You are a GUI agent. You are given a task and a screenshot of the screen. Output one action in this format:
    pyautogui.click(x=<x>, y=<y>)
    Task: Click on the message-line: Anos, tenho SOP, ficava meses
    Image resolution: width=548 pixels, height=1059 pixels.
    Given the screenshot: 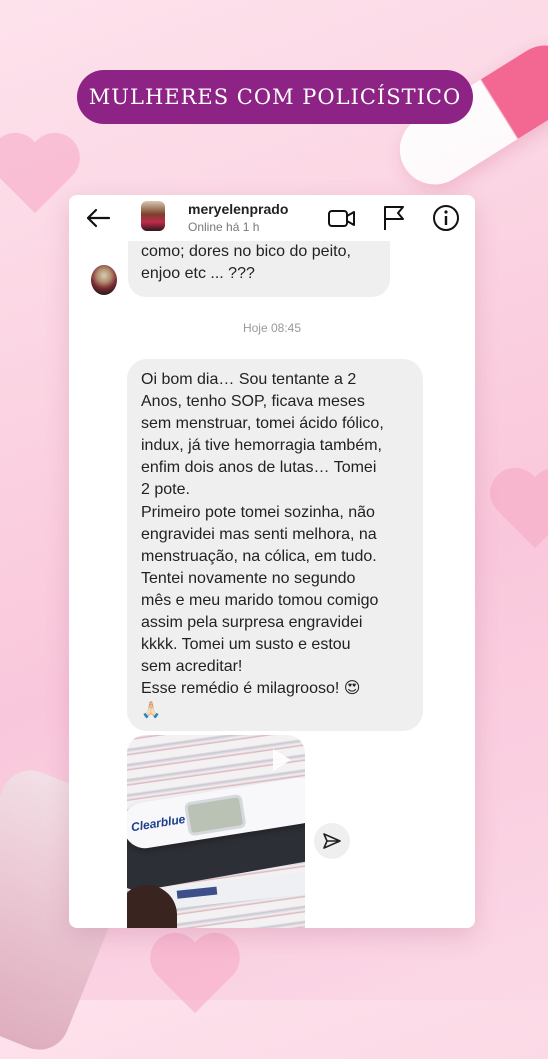 What is the action you would take?
    pyautogui.click(x=253, y=402)
    